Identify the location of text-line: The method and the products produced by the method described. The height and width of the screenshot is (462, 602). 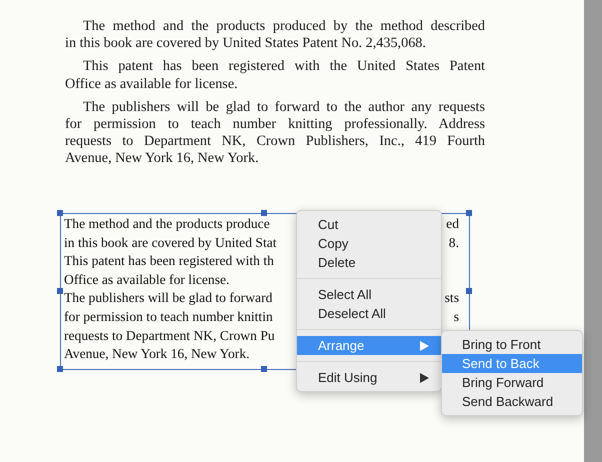
(283, 27).